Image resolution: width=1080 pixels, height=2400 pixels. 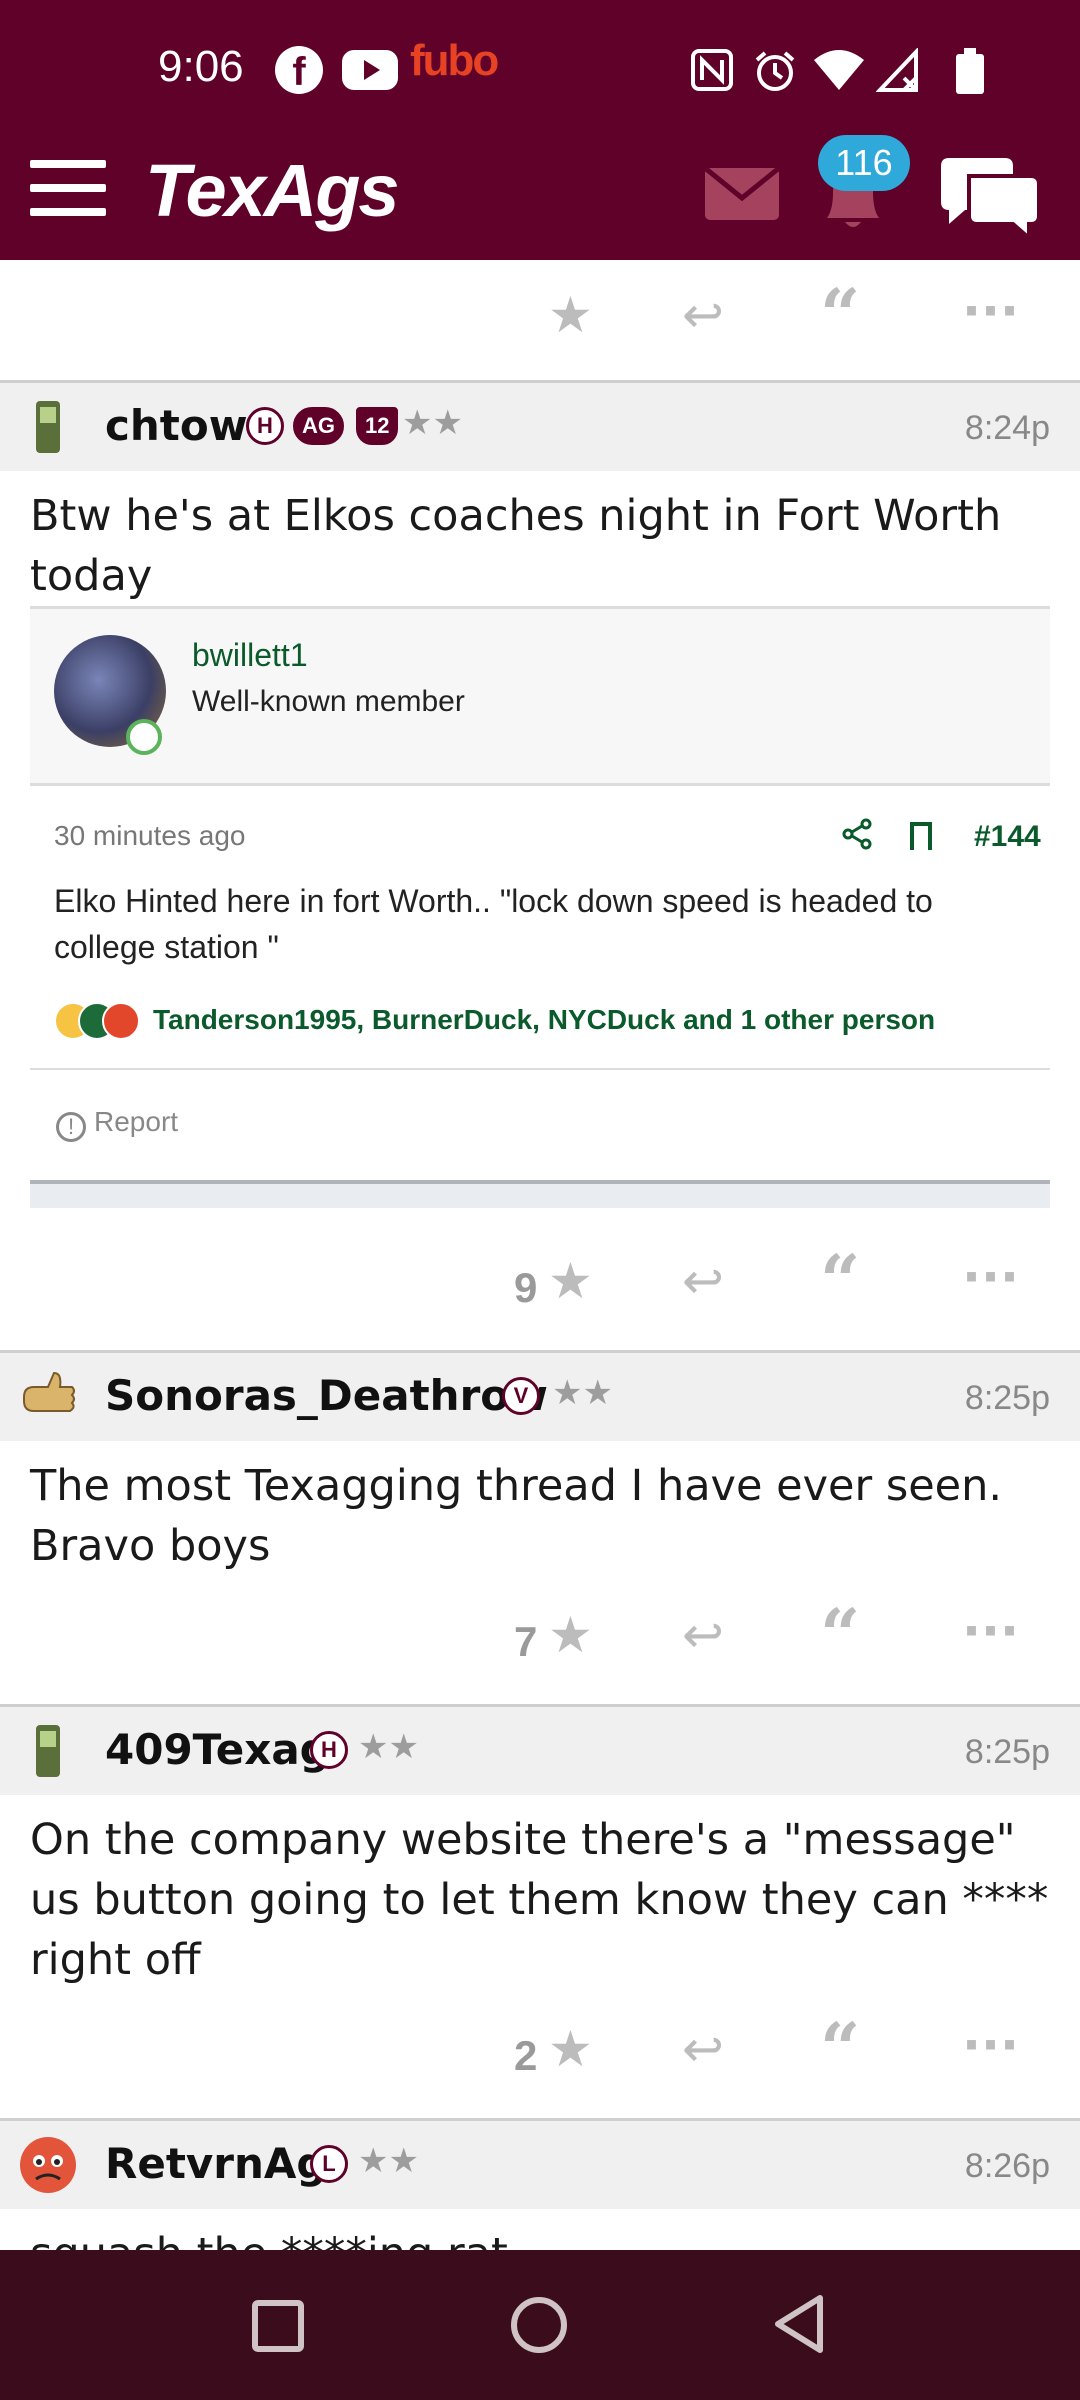 I want to click on chat-icon, so click(x=990, y=195).